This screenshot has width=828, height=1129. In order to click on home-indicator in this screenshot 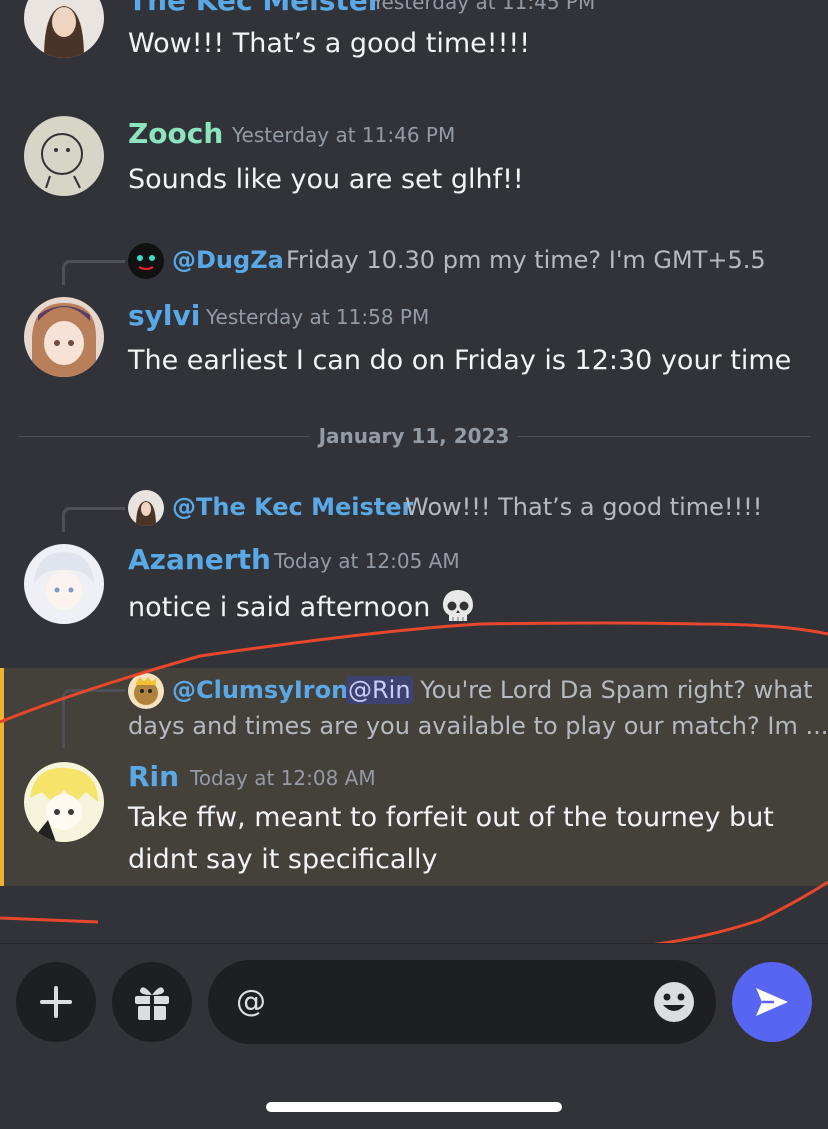, I will do `click(414, 1107)`.